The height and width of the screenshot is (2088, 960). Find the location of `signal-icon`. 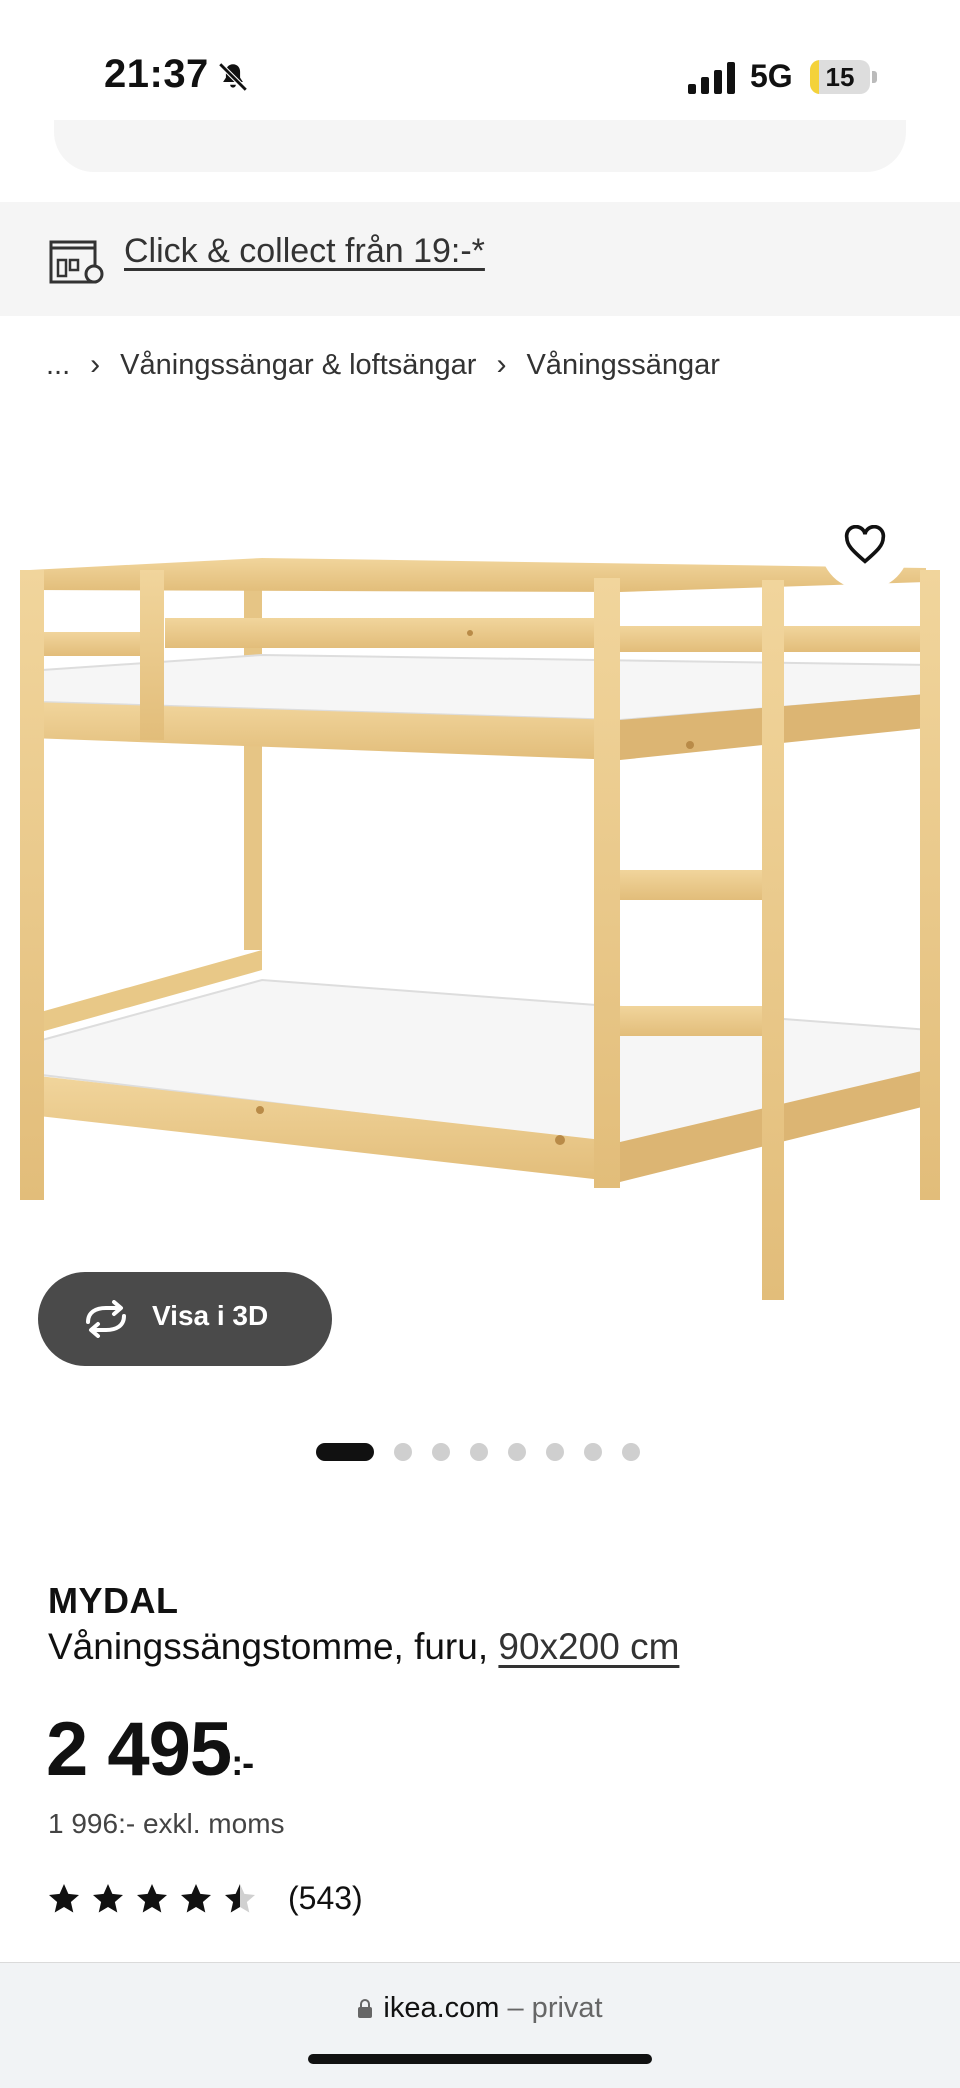

signal-icon is located at coordinates (711, 78).